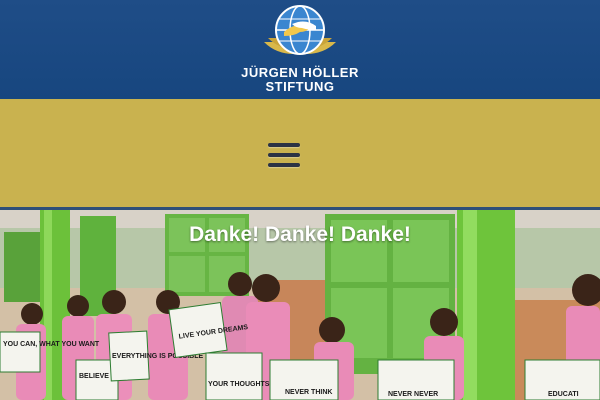  Describe the element at coordinates (300, 72) in the screenshot. I see `logo-name: JÜRGEN HÖLLER` at that location.